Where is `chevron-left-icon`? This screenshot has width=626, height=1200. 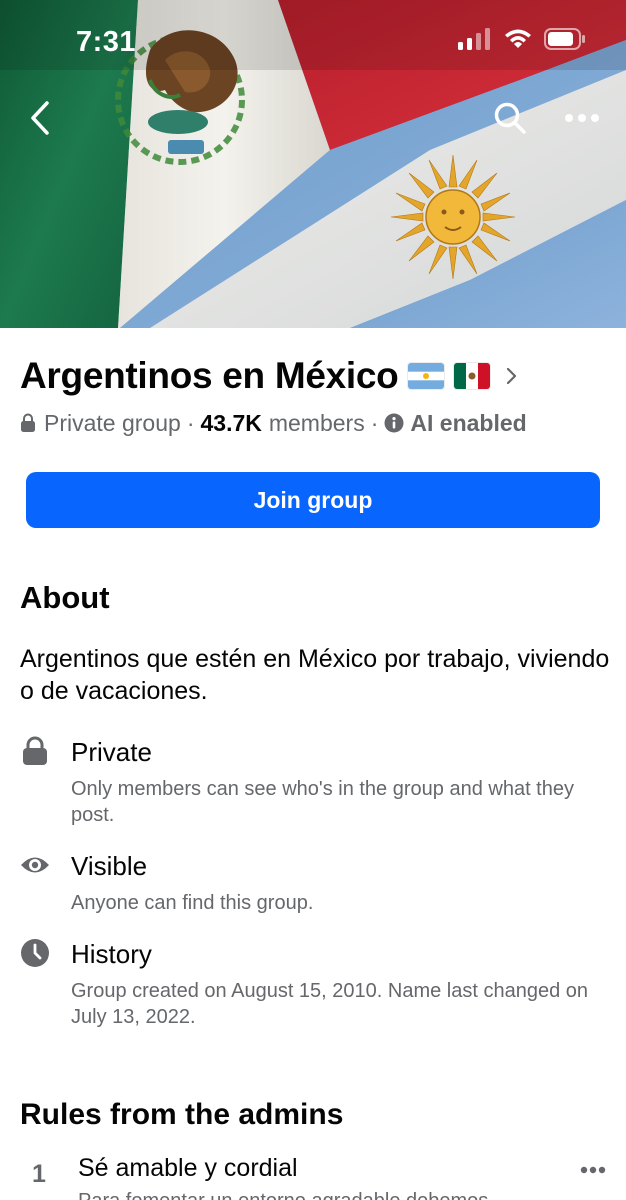 chevron-left-icon is located at coordinates (40, 118).